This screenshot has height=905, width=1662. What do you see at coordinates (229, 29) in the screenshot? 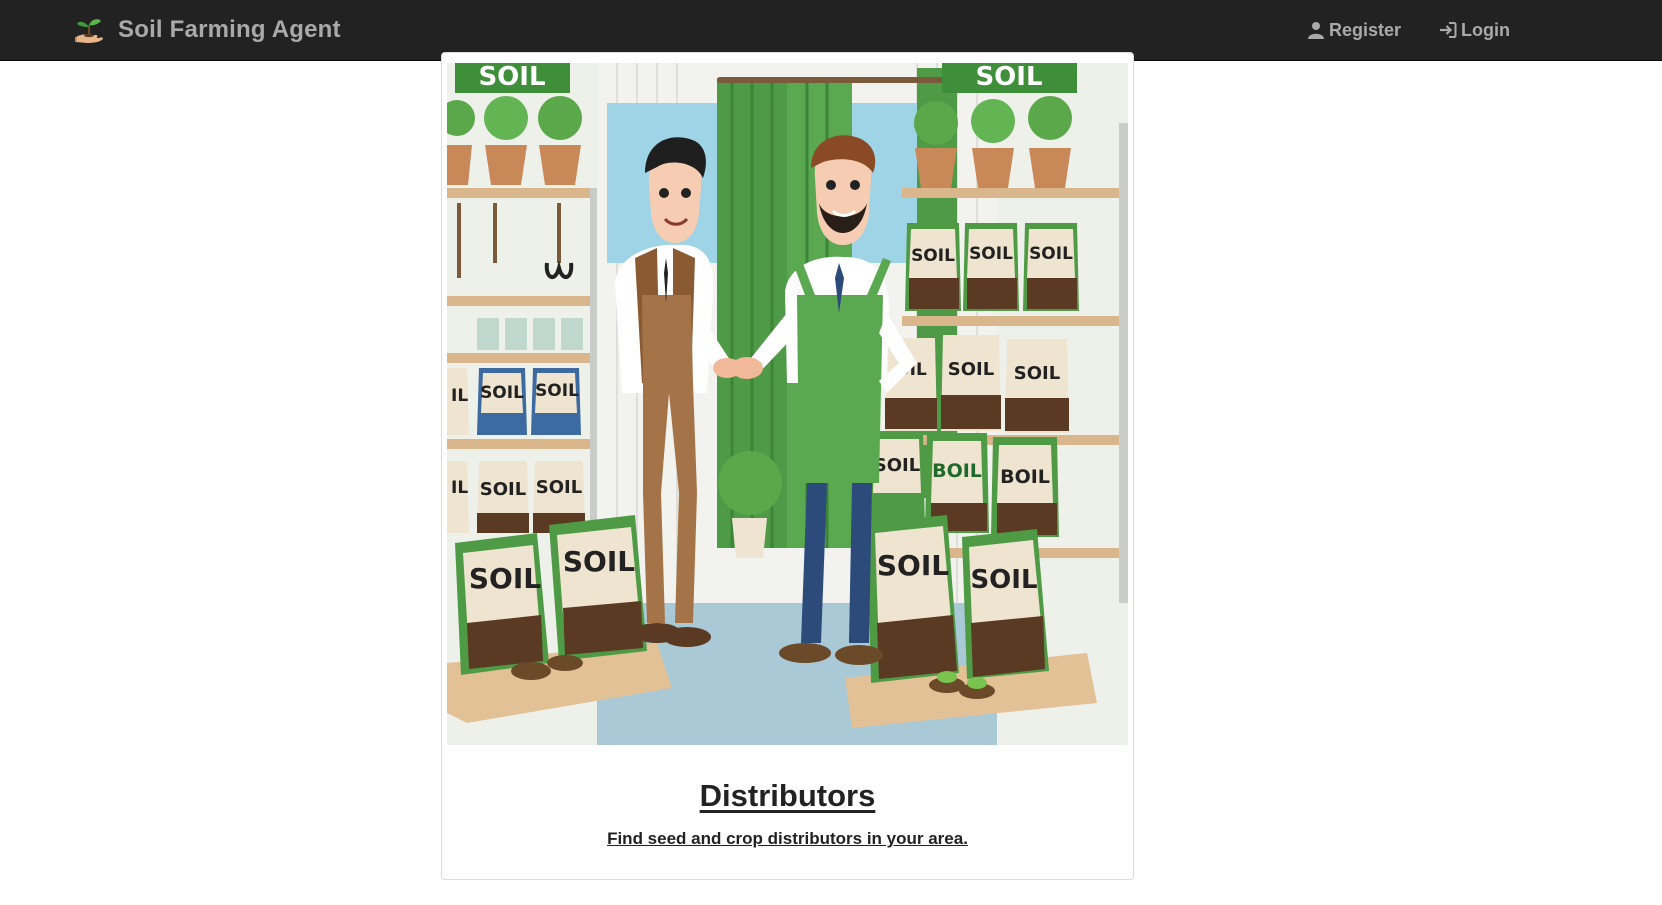
I see `brand-name: Soil Farming Agent` at bounding box center [229, 29].